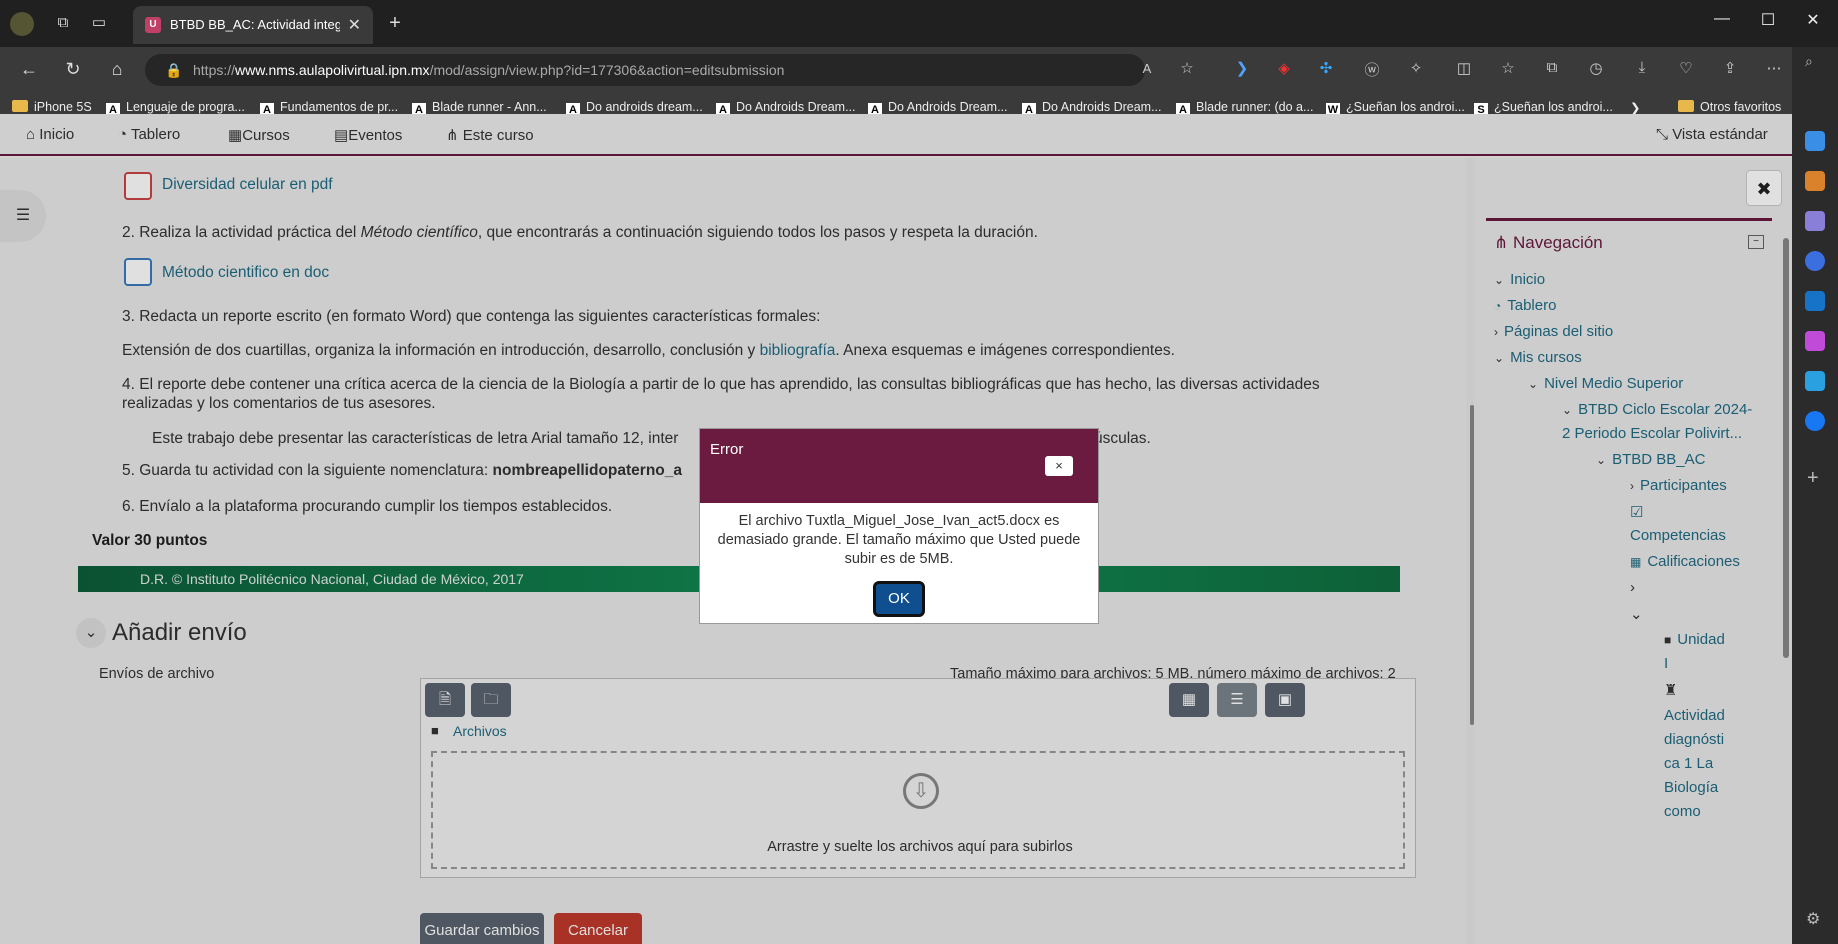  What do you see at coordinates (1508, 68) in the screenshot?
I see `favorites-icon: ☆` at bounding box center [1508, 68].